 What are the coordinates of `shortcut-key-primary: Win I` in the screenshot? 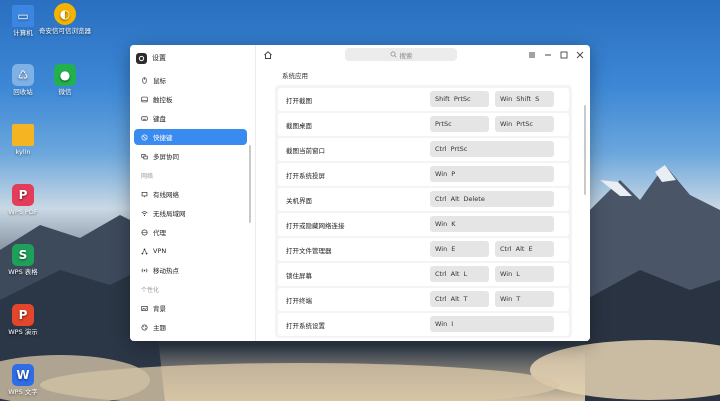 It's located at (492, 324).